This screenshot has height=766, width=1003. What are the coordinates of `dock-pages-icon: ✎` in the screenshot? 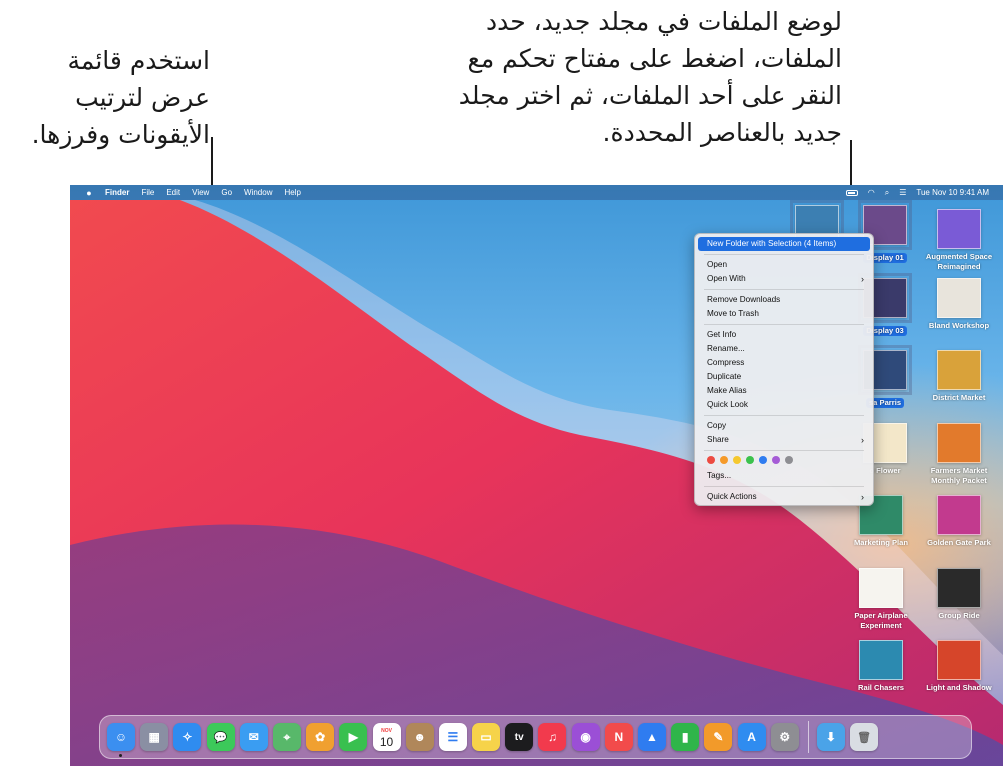 It's located at (718, 737).